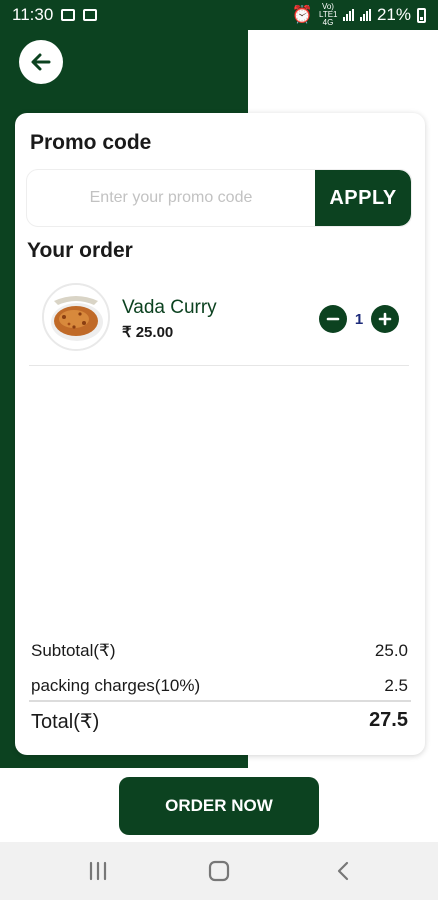  I want to click on plus-icon, so click(385, 319).